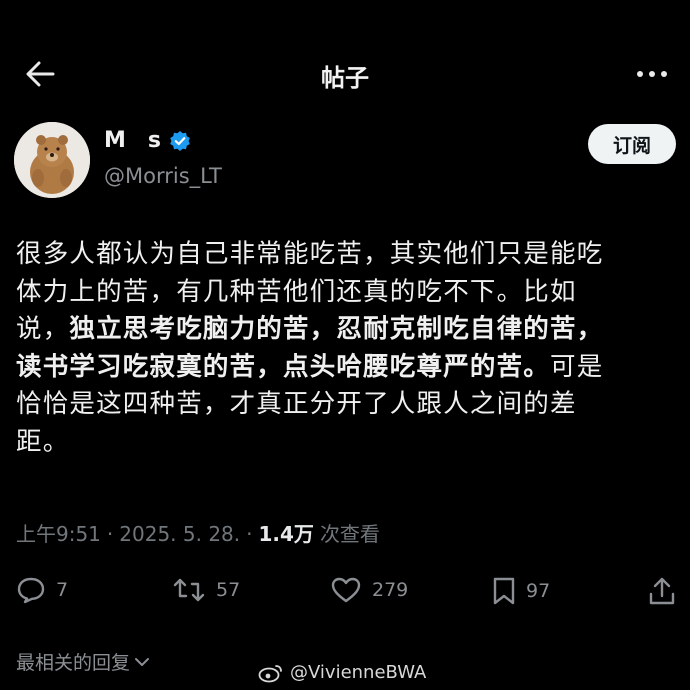 This screenshot has width=690, height=690. I want to click on post-line-part: 说，, so click(43, 329).